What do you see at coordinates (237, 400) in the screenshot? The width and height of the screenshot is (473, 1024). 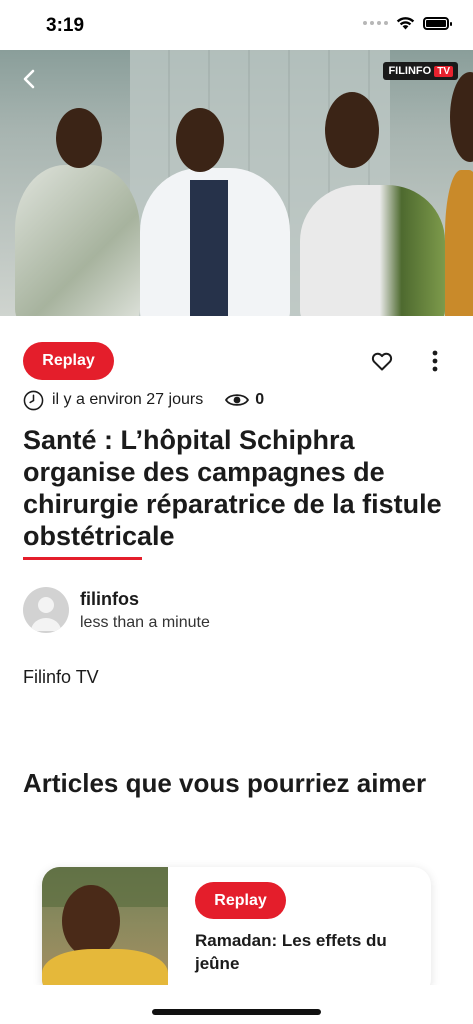 I see `eye-icon` at bounding box center [237, 400].